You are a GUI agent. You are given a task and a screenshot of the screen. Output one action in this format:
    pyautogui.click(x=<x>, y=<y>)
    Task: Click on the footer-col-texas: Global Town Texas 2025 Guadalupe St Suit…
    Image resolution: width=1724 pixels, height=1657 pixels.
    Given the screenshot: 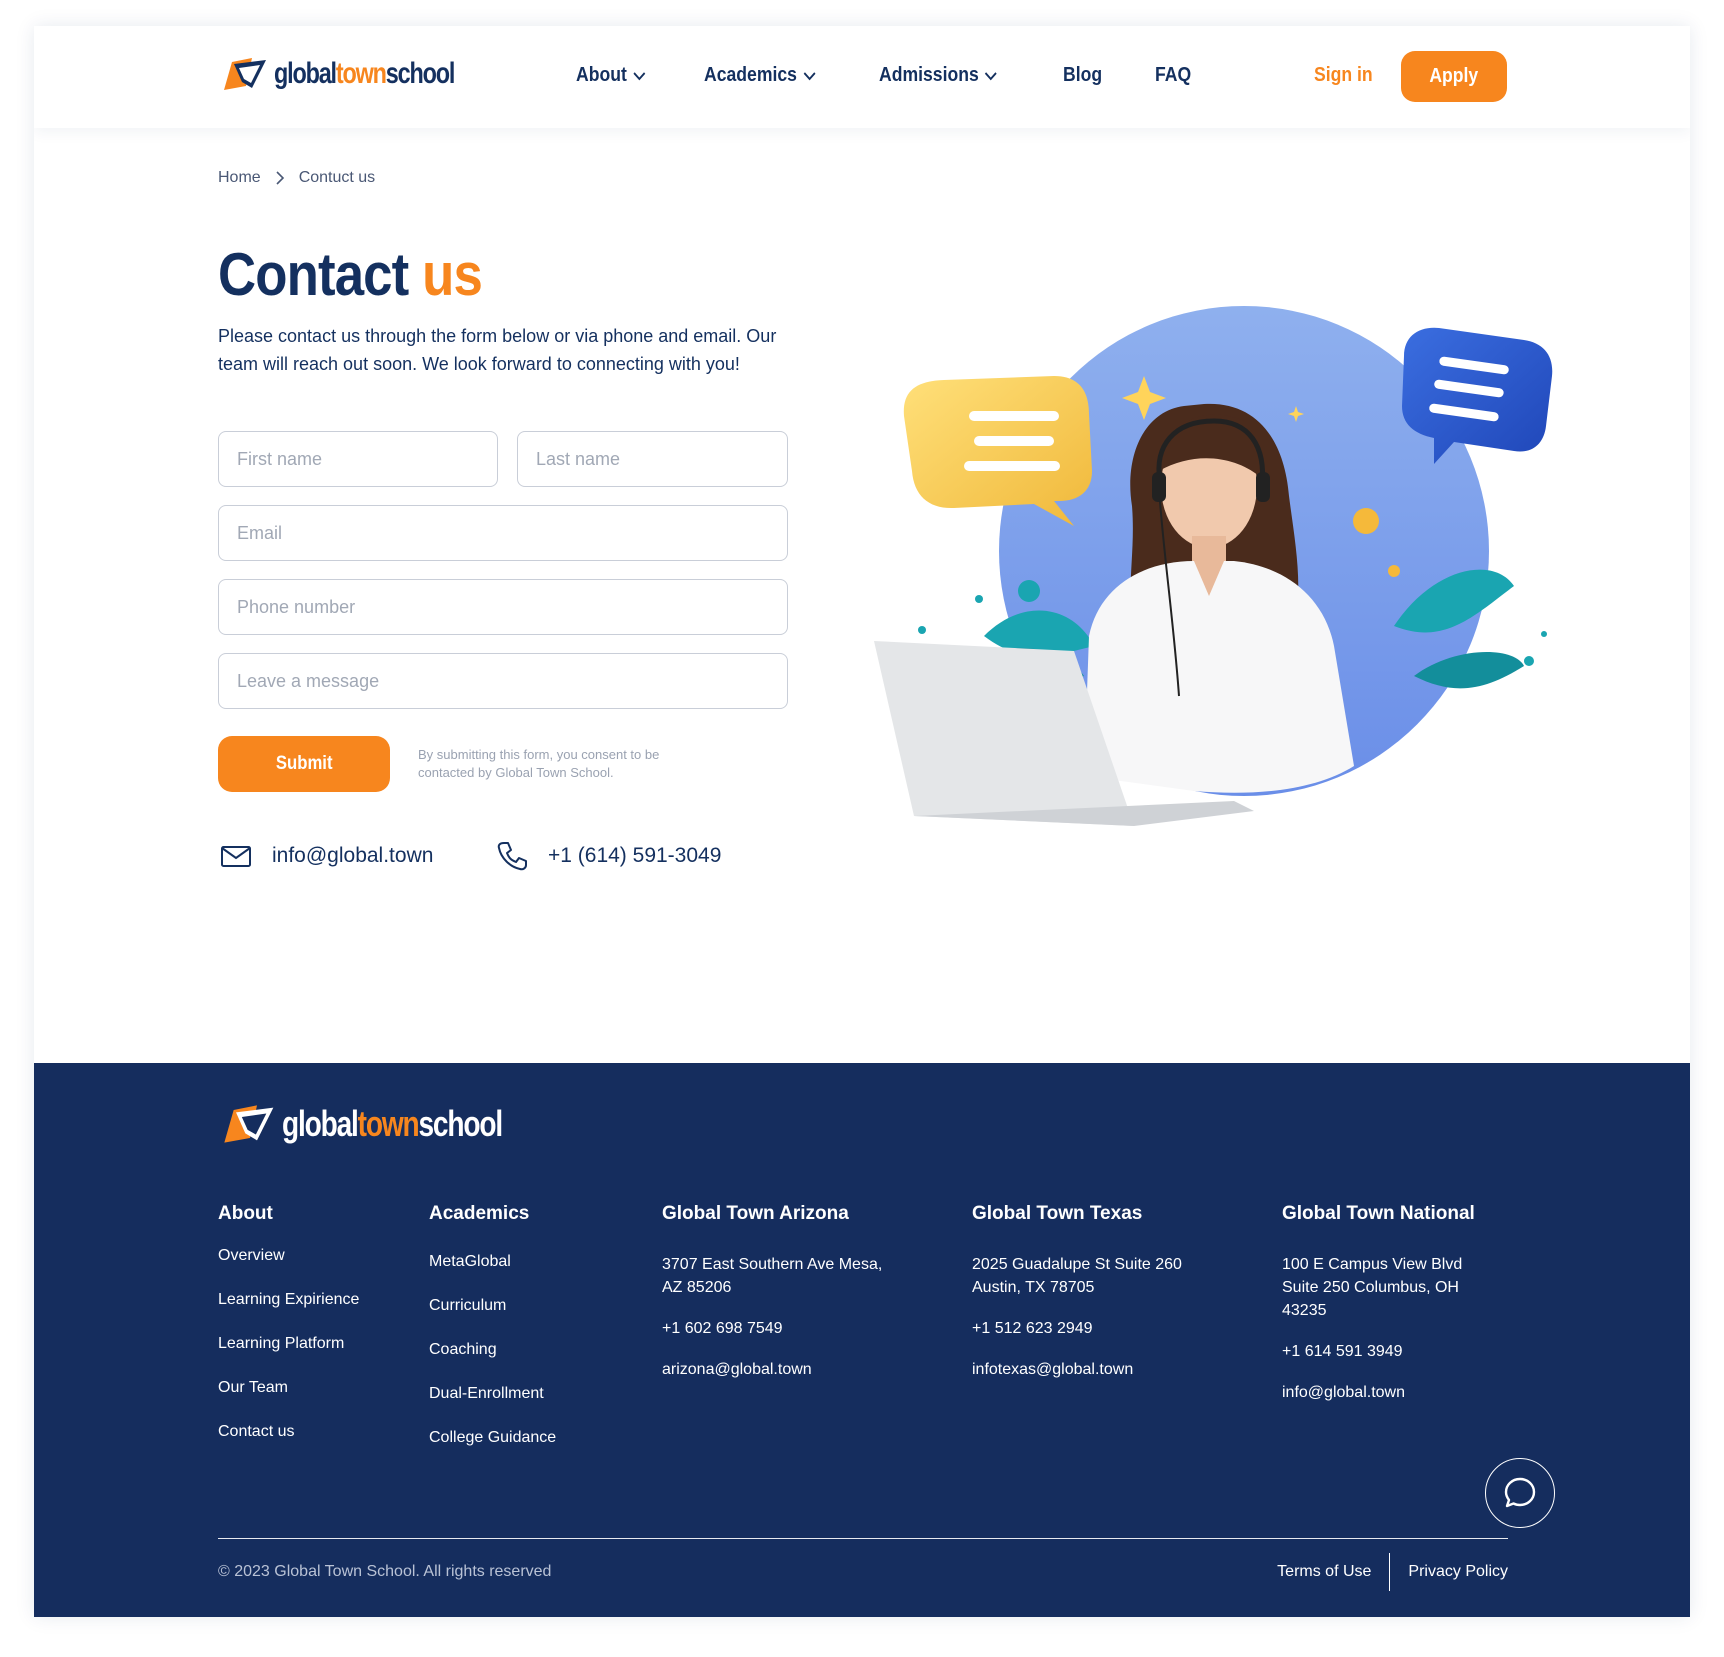 What is the action you would take?
    pyautogui.click(x=1092, y=1301)
    